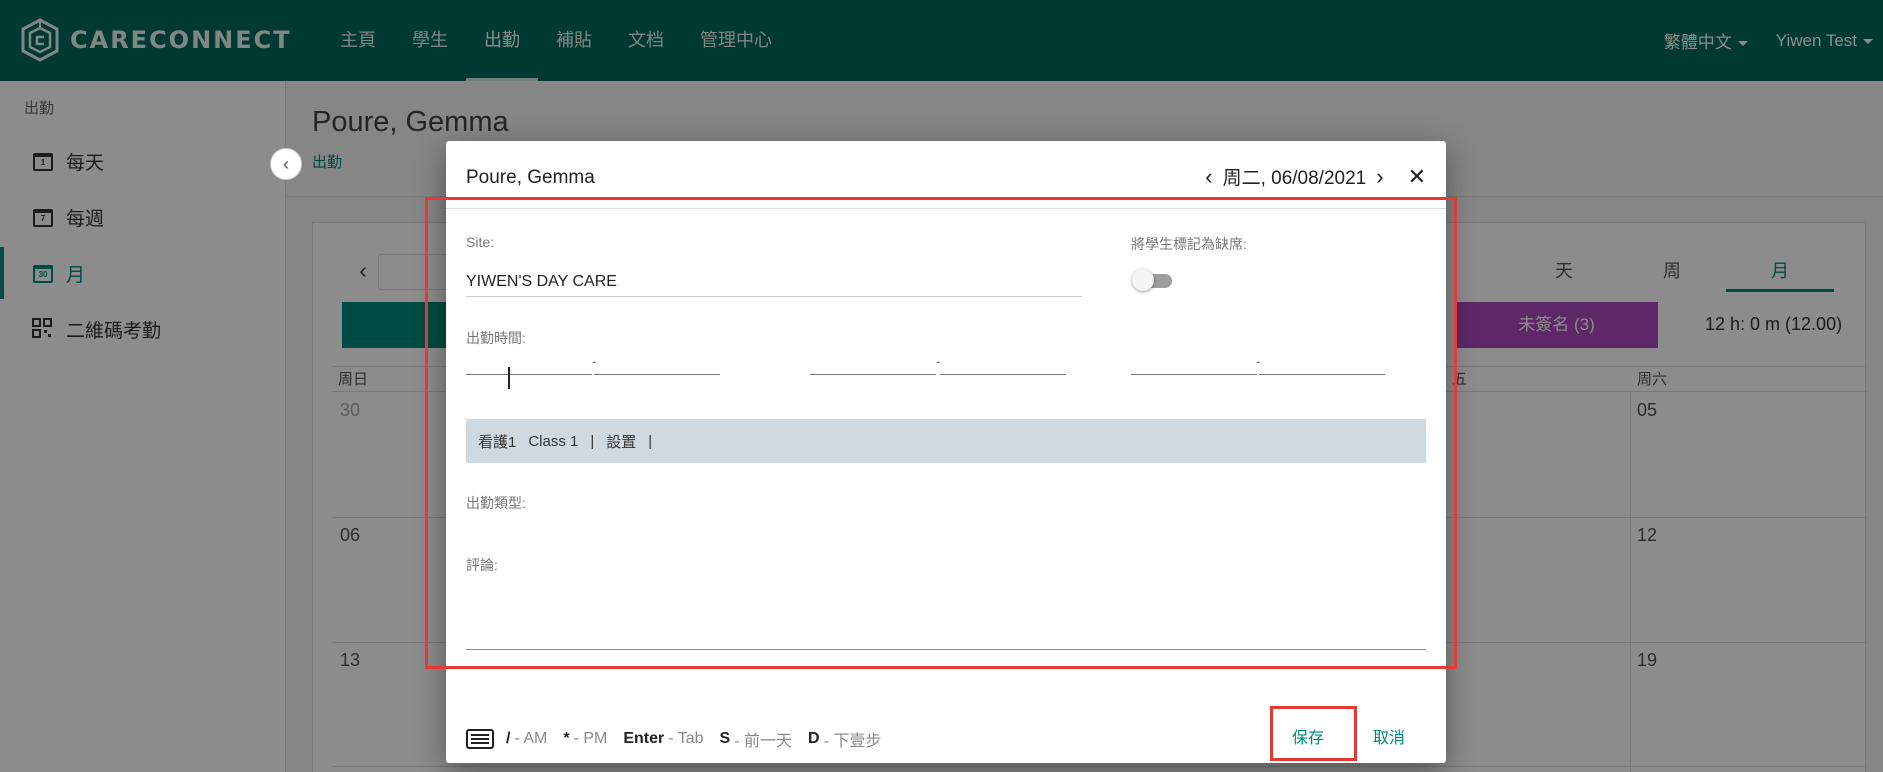 Image resolution: width=1883 pixels, height=772 pixels. What do you see at coordinates (1208, 177) in the screenshot?
I see `chevron-left-icon: ‹` at bounding box center [1208, 177].